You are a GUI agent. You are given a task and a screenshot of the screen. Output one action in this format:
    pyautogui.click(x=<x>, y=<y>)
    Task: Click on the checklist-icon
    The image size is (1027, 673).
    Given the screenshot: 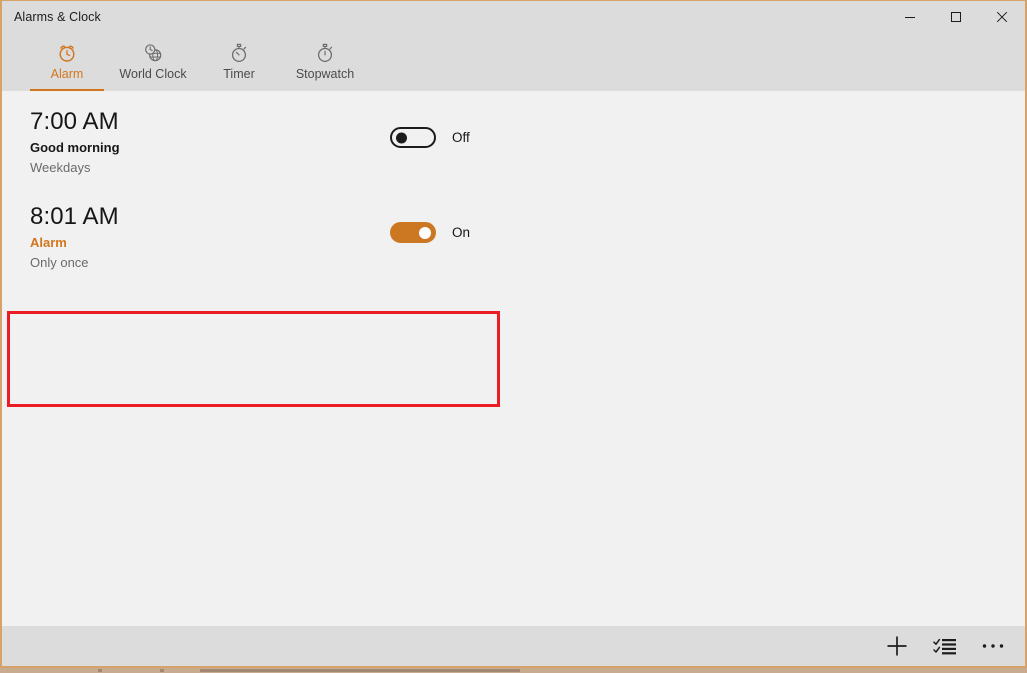 What is the action you would take?
    pyautogui.click(x=945, y=646)
    